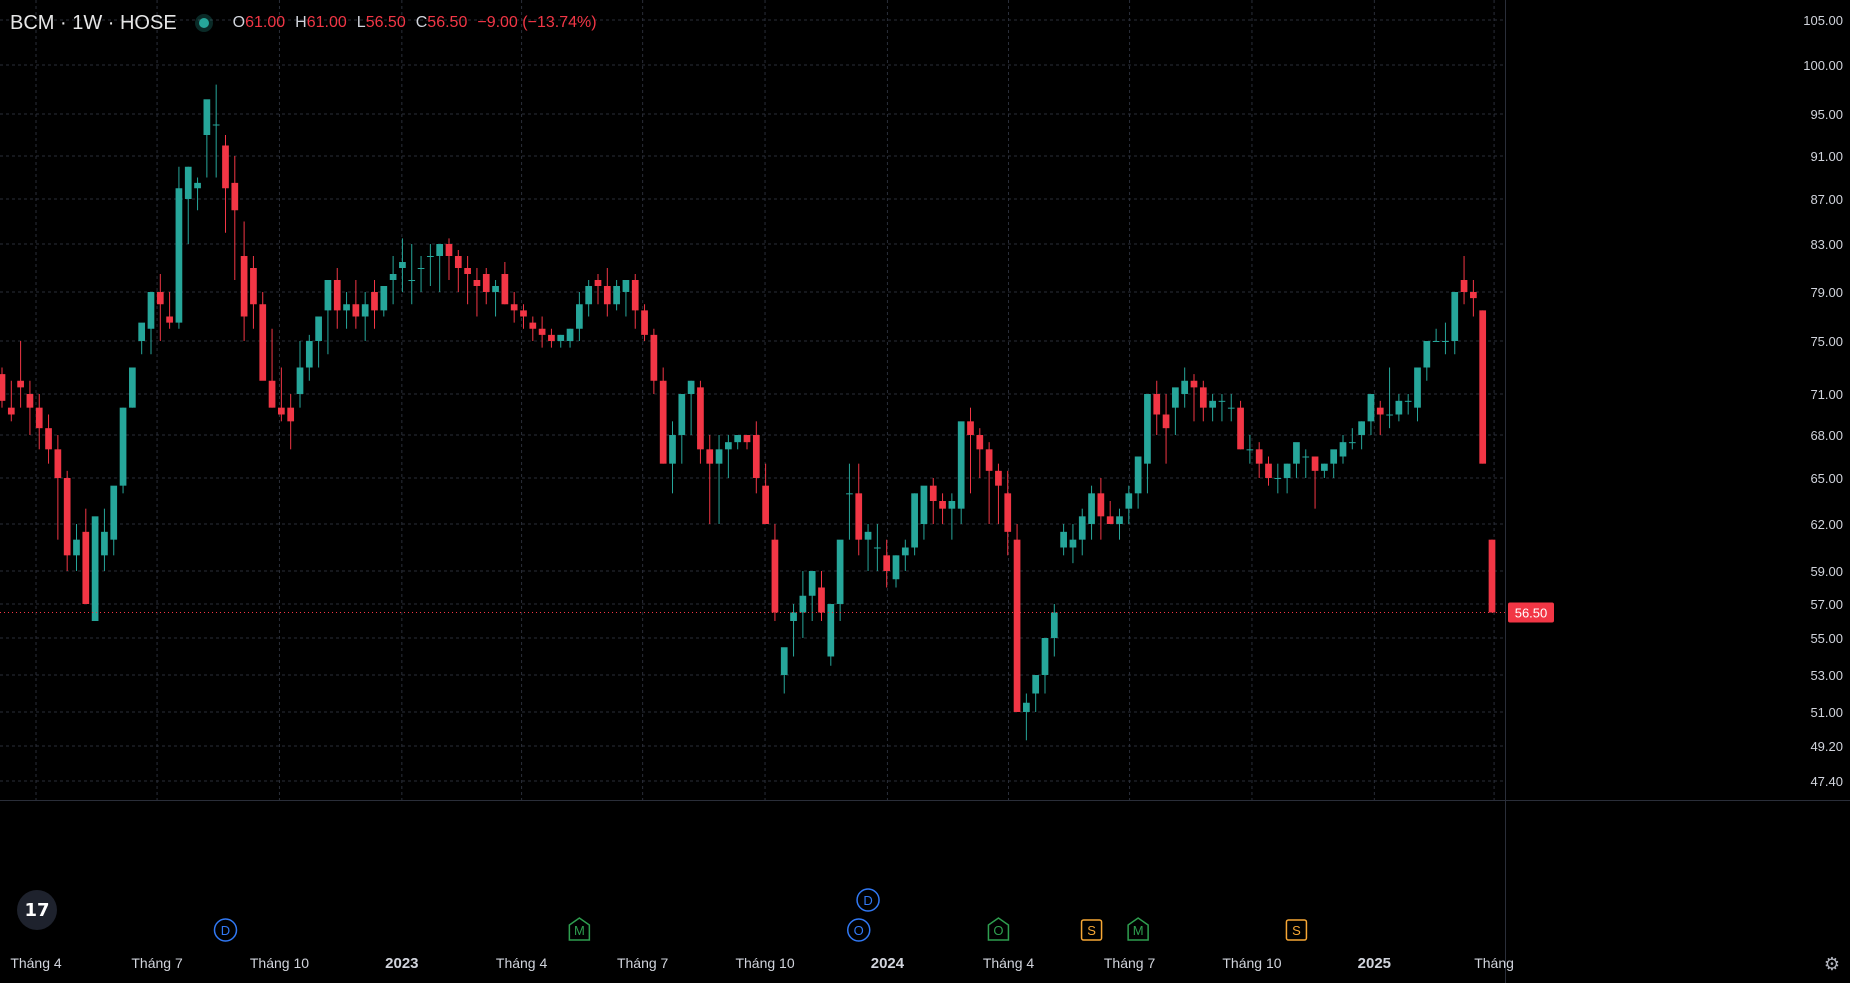  Describe the element at coordinates (203, 23) in the screenshot. I see `market-status-dot` at that location.